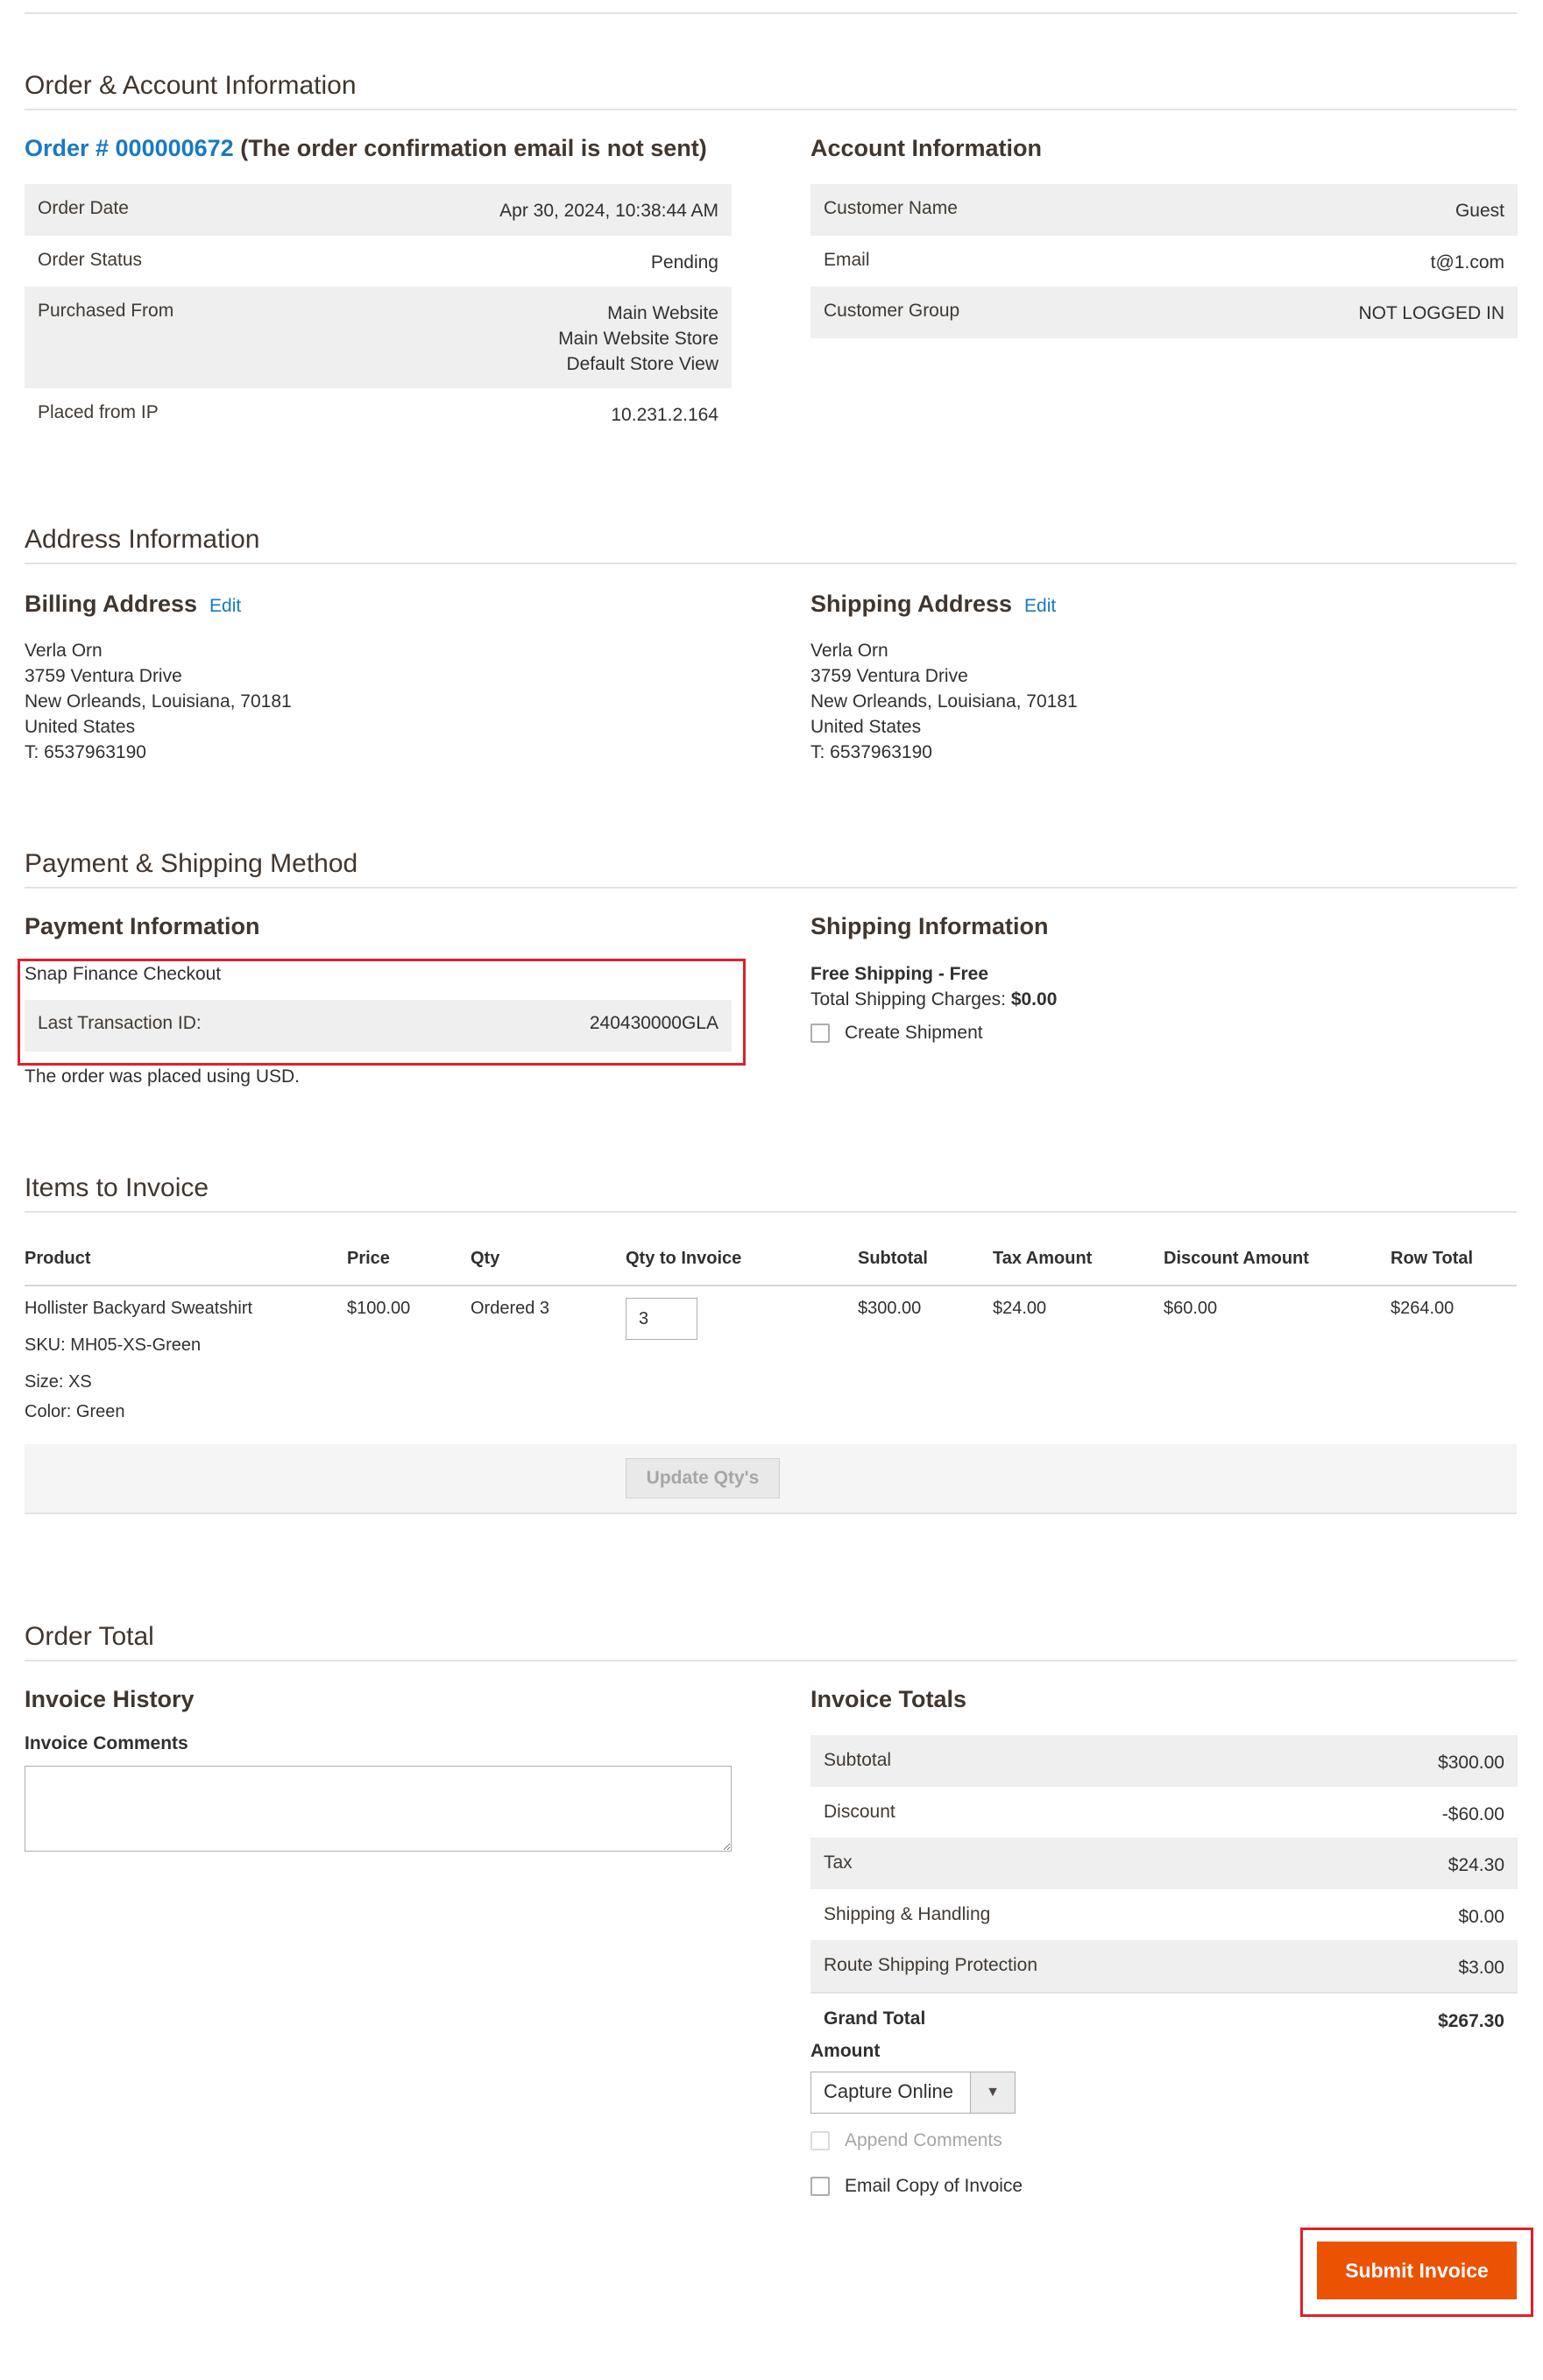 The width and height of the screenshot is (1543, 2380). Describe the element at coordinates (1423, 1308) in the screenshot. I see `item-row-total: $264.00` at that location.